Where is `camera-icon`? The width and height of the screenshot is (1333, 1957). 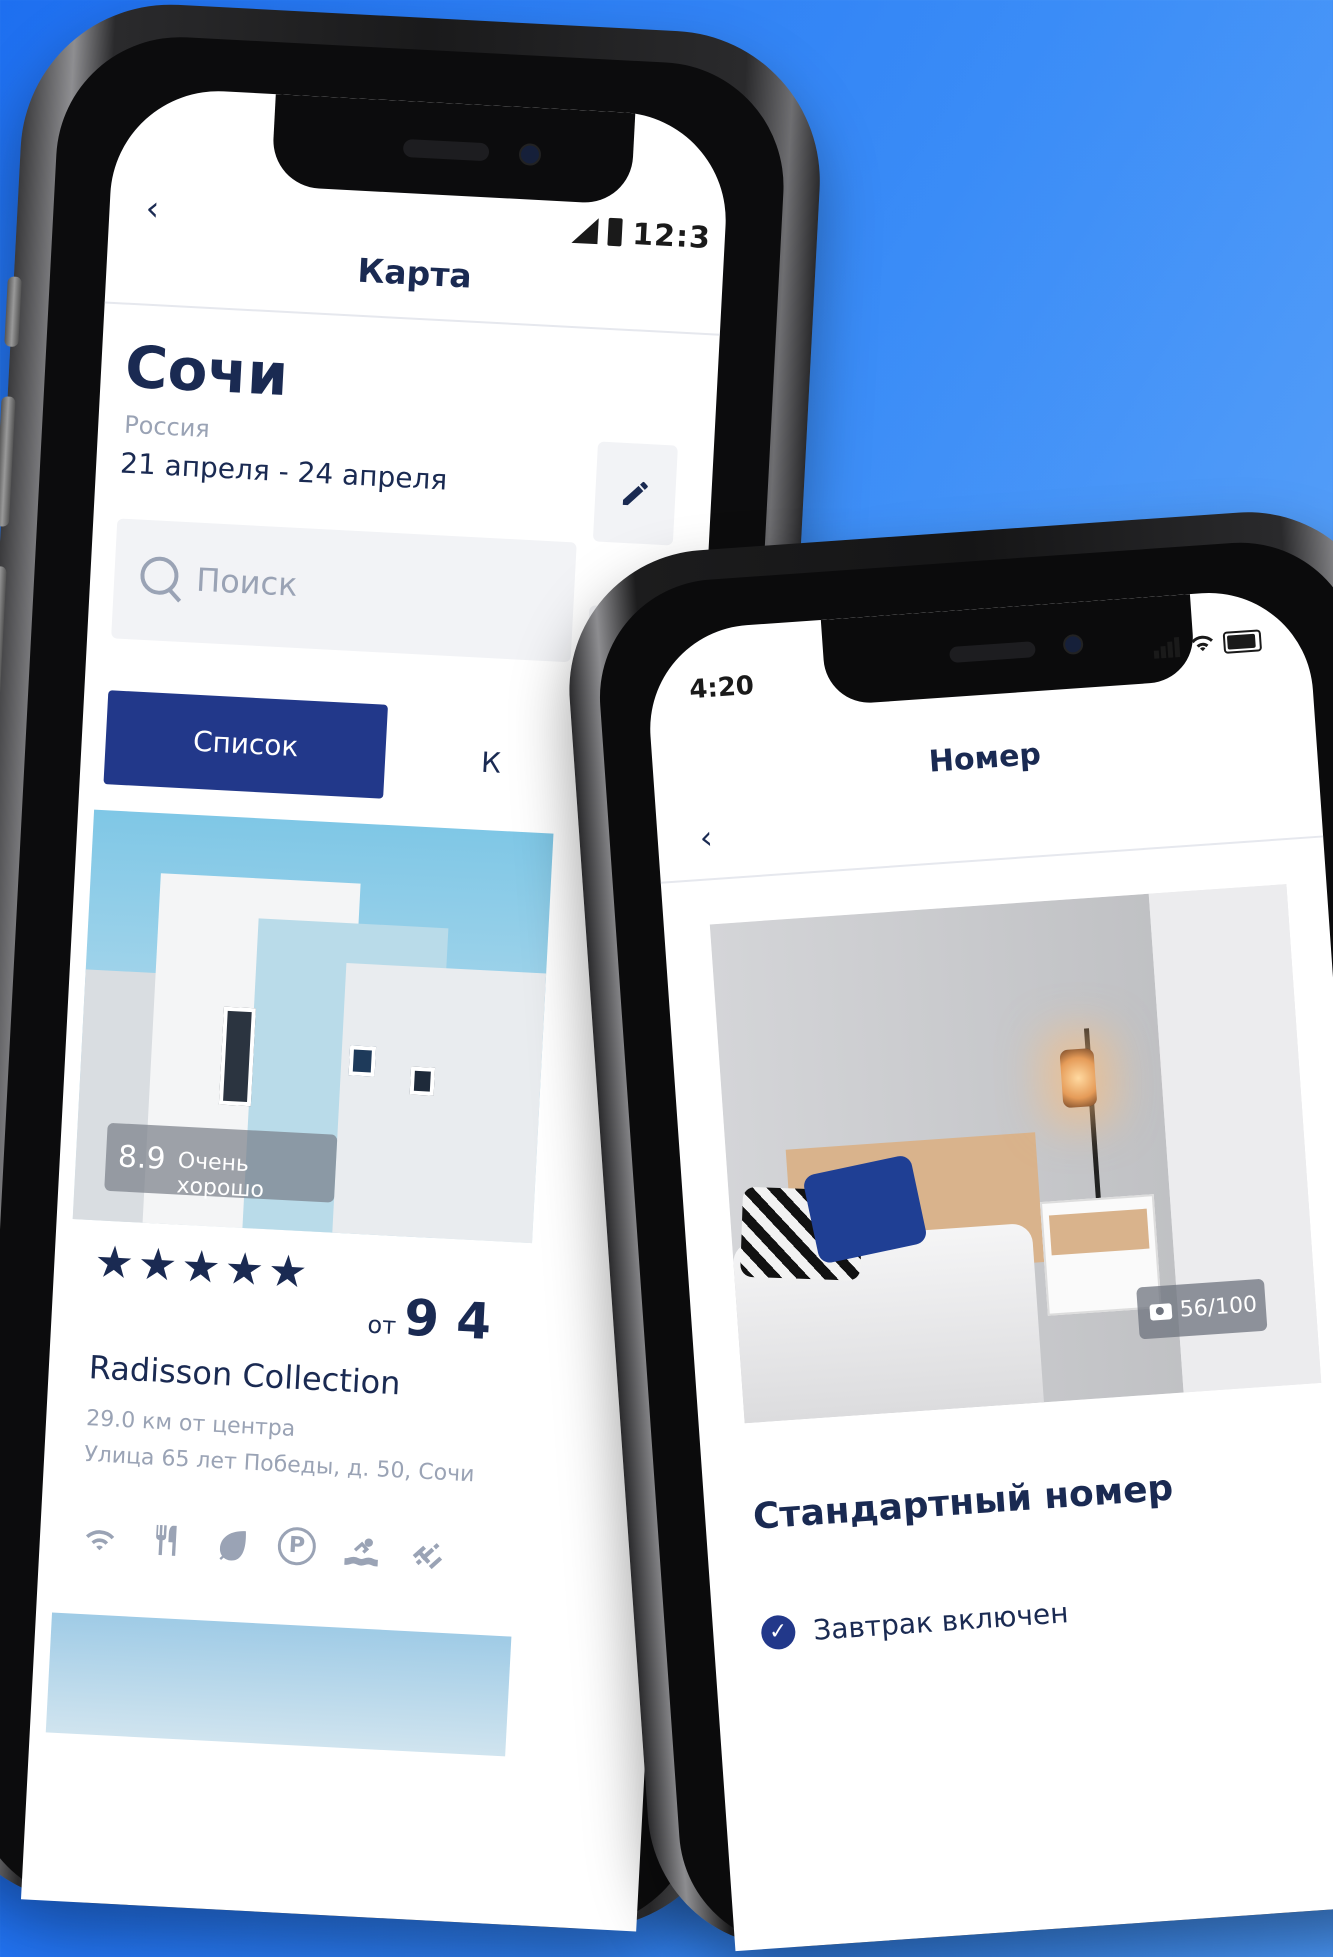 camera-icon is located at coordinates (1161, 1312).